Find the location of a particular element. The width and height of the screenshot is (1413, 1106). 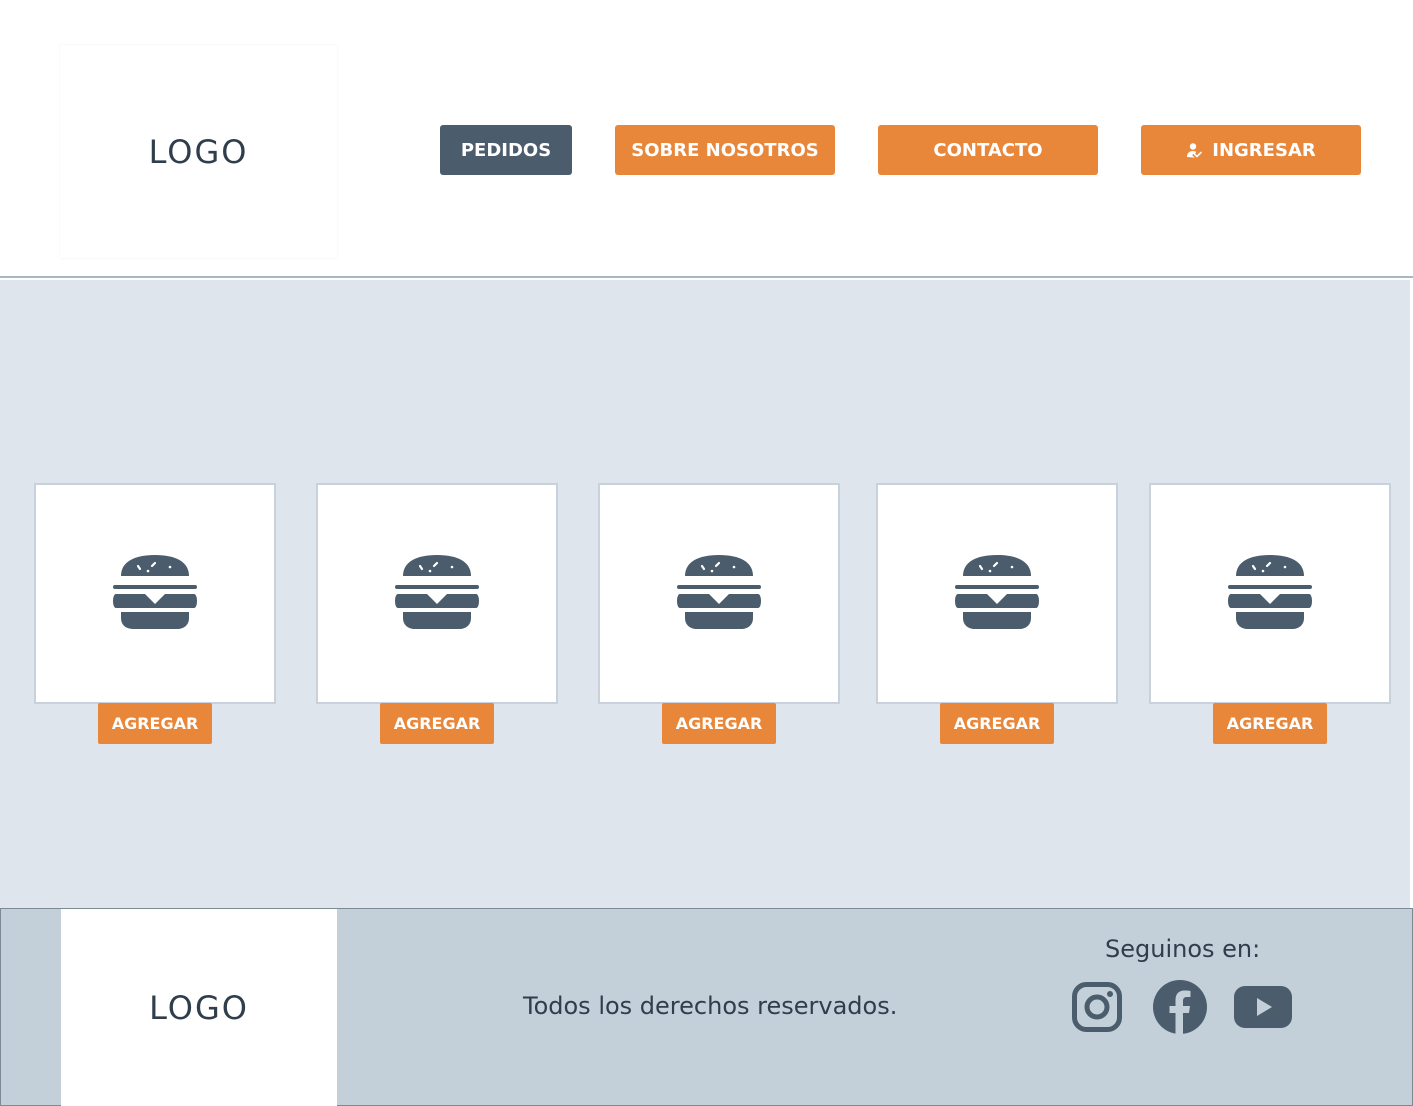

footer-logo-text: LOGO is located at coordinates (199, 1008).